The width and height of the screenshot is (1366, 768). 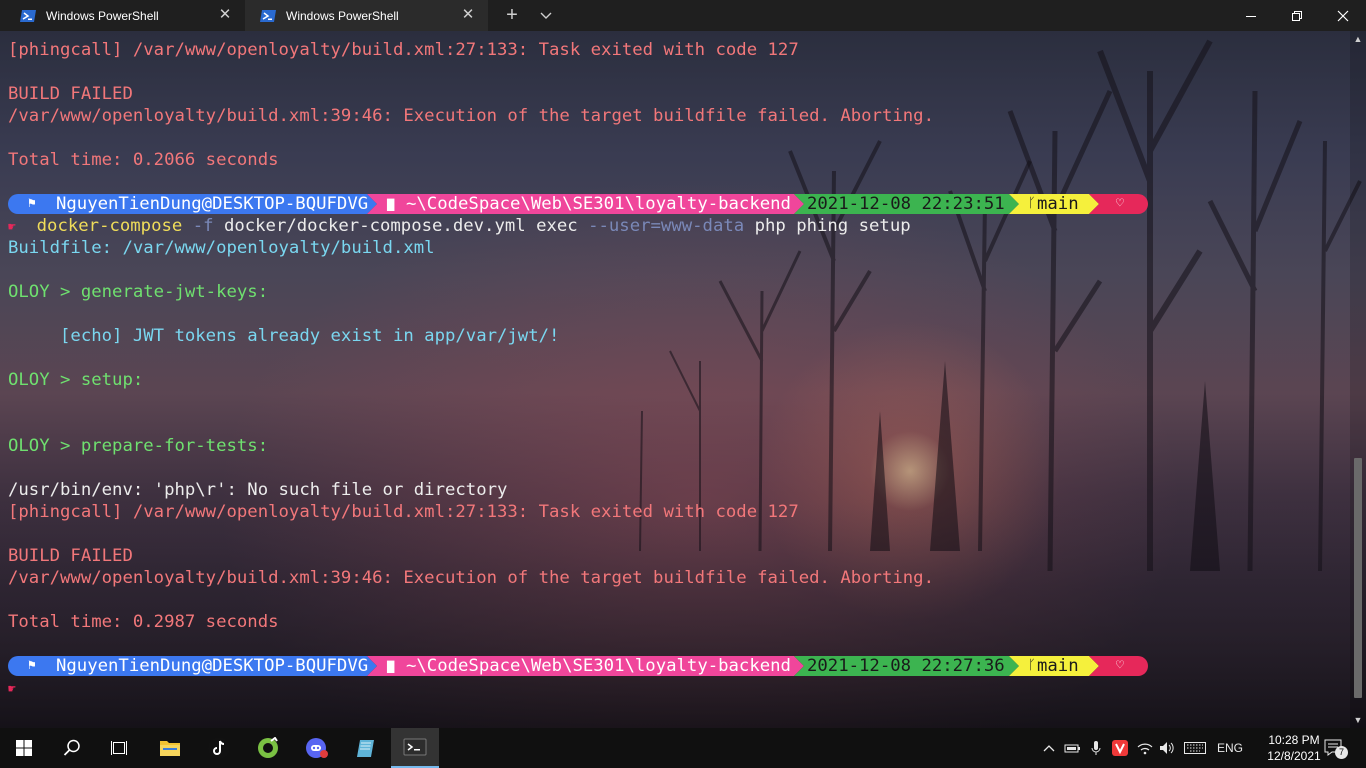 What do you see at coordinates (1358, 578) in the screenshot?
I see `scrollbar-thumb` at bounding box center [1358, 578].